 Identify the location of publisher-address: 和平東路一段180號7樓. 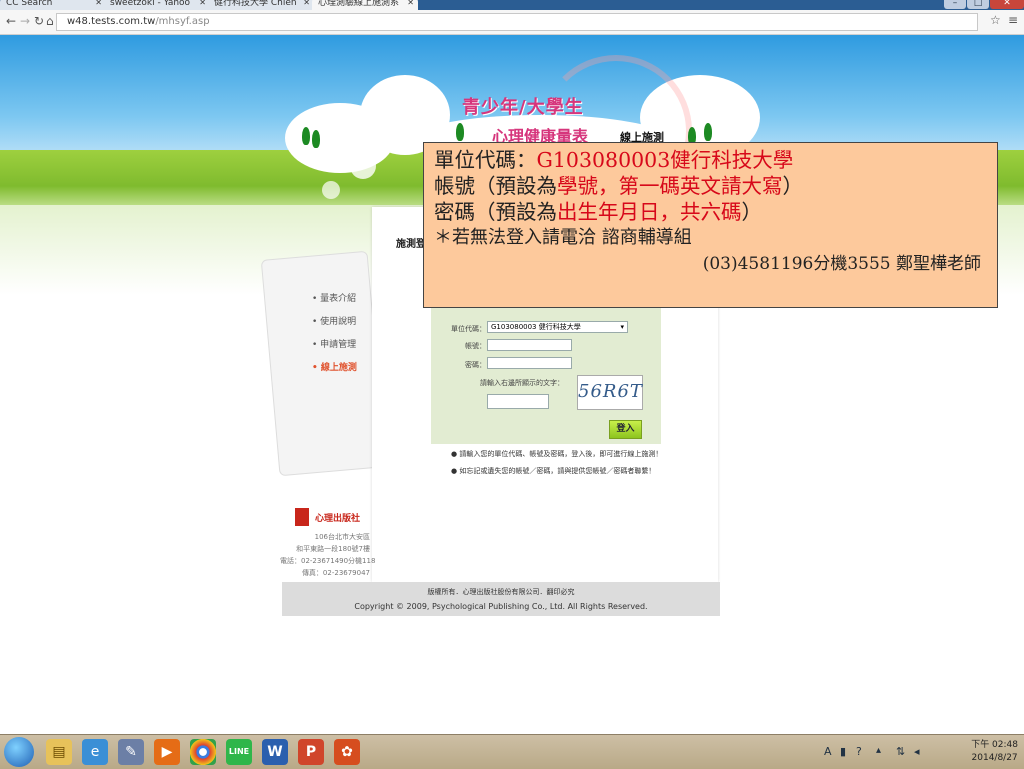
(333, 549).